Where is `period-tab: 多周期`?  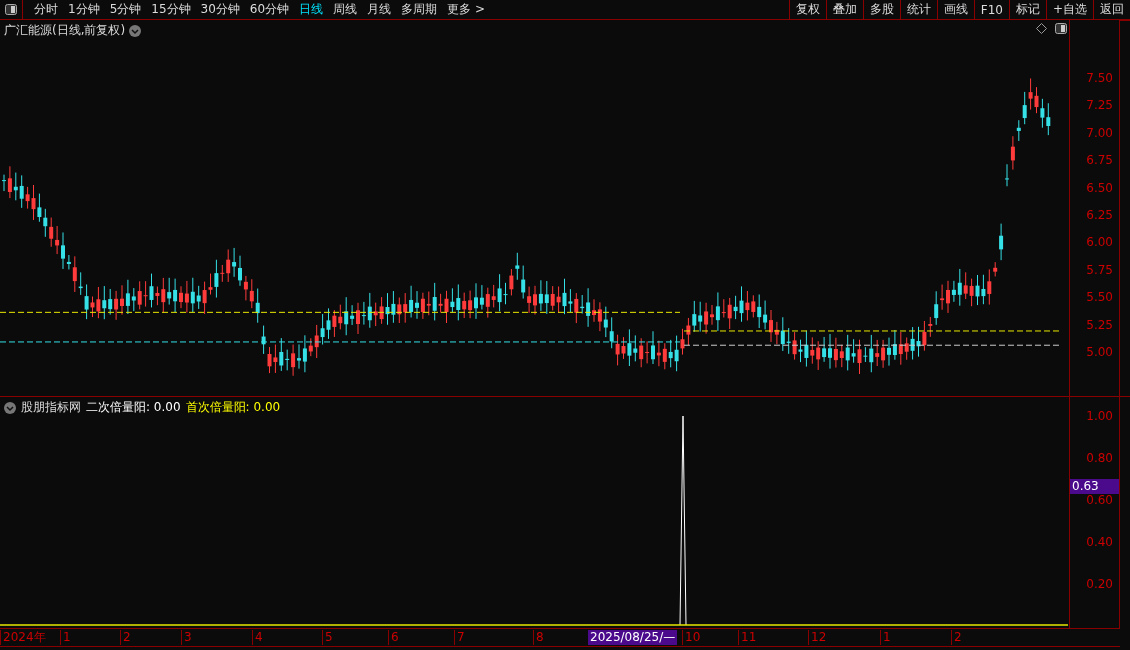
period-tab: 多周期 is located at coordinates (419, 9).